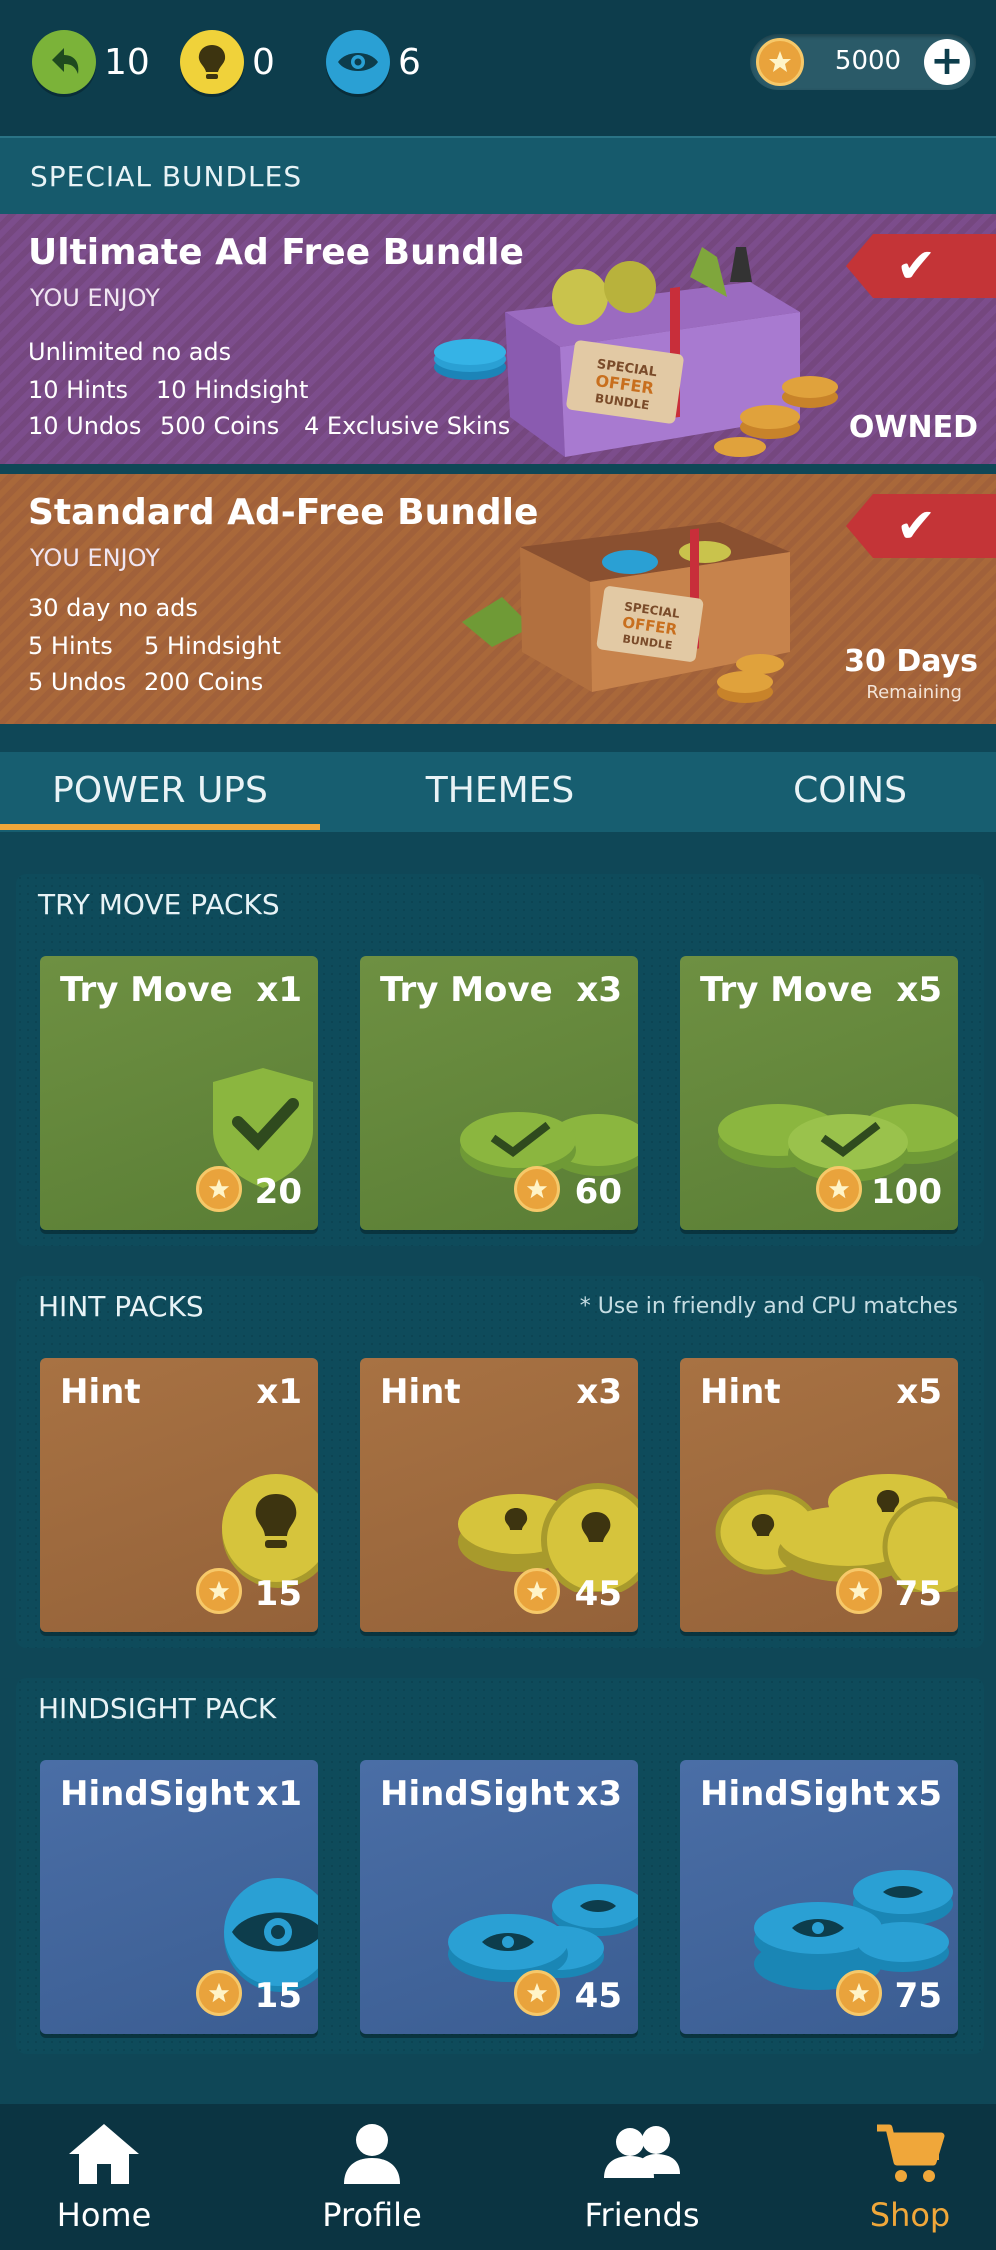 This screenshot has width=996, height=2250. I want to click on tab-power-ups: POWER UPS, so click(160, 790).